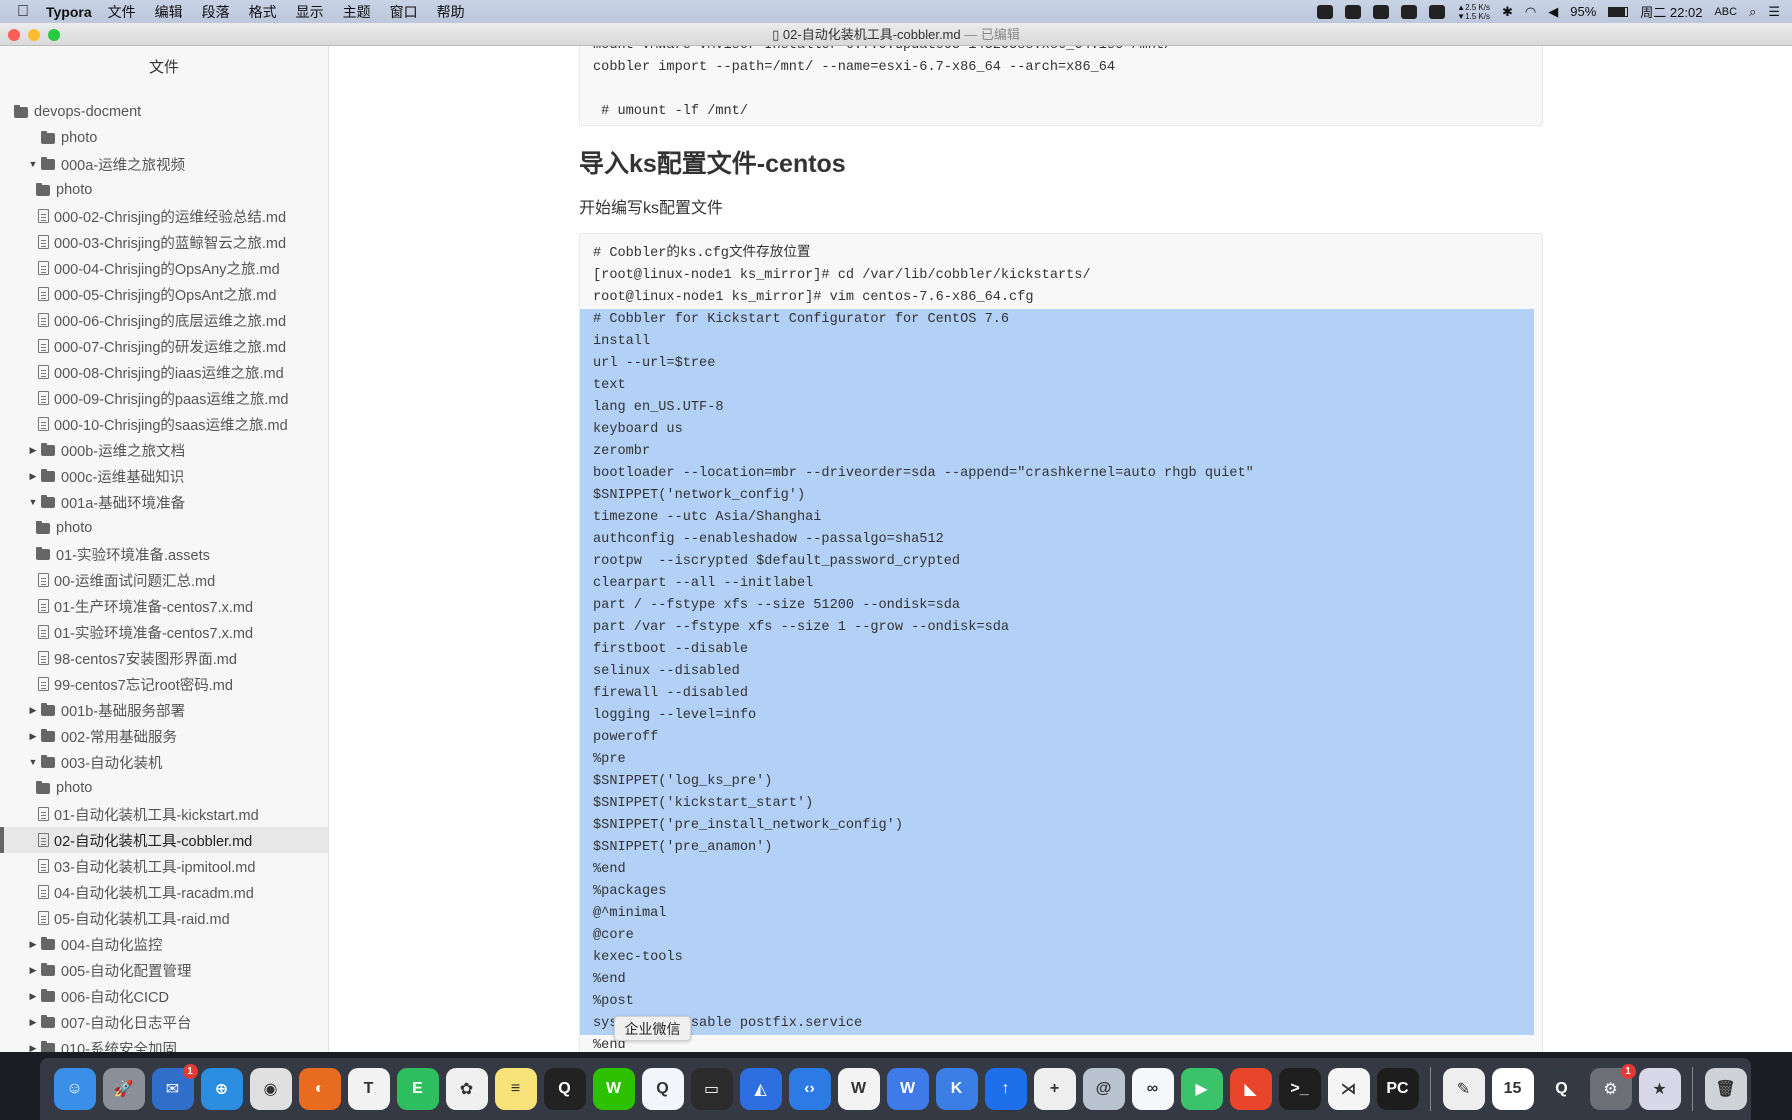  What do you see at coordinates (1507, 12) in the screenshot?
I see `bluetooth-icon: ✱` at bounding box center [1507, 12].